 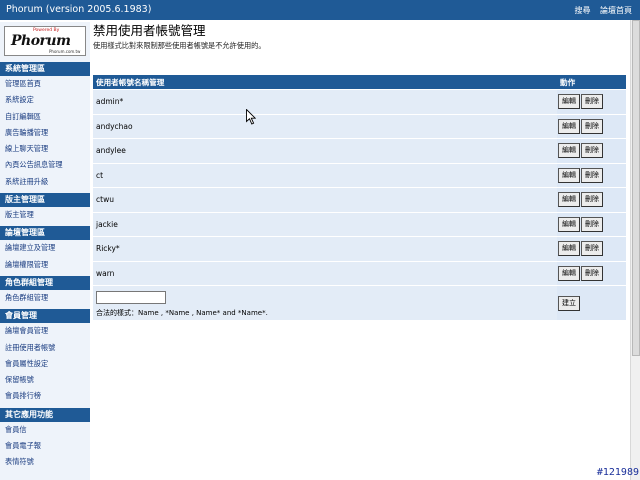 I want to click on sidebar-item-chat: 線上聊天管理, so click(x=45, y=149).